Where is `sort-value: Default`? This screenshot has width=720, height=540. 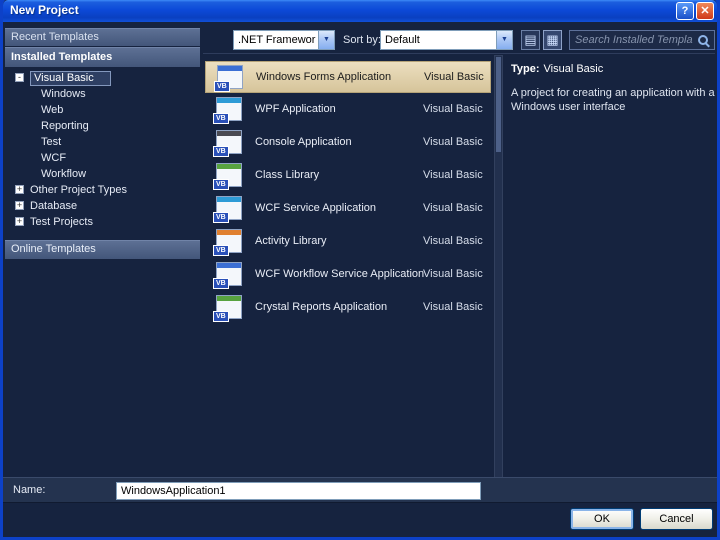
sort-value: Default is located at coordinates (402, 40).